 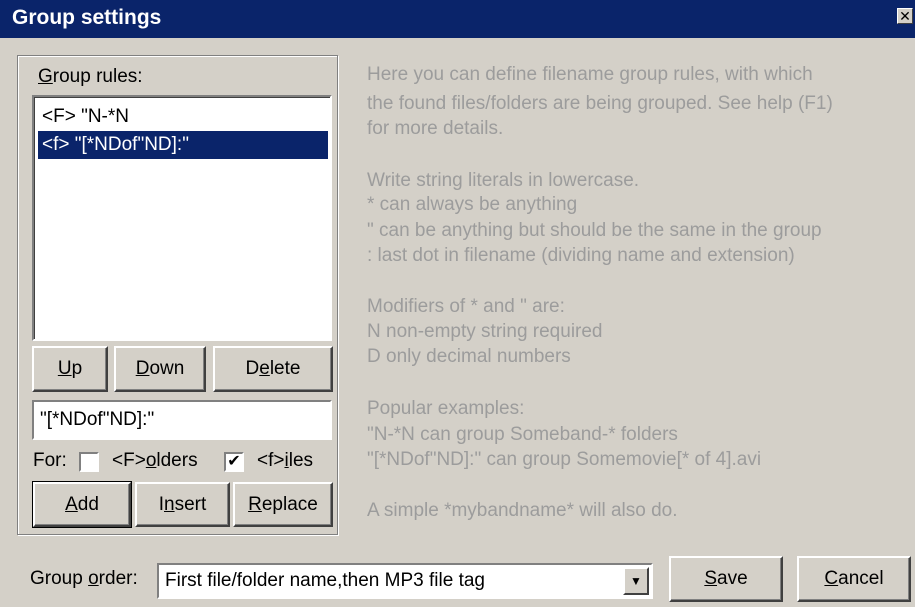 What do you see at coordinates (183, 117) in the screenshot?
I see `list-item: <F> "N-*N` at bounding box center [183, 117].